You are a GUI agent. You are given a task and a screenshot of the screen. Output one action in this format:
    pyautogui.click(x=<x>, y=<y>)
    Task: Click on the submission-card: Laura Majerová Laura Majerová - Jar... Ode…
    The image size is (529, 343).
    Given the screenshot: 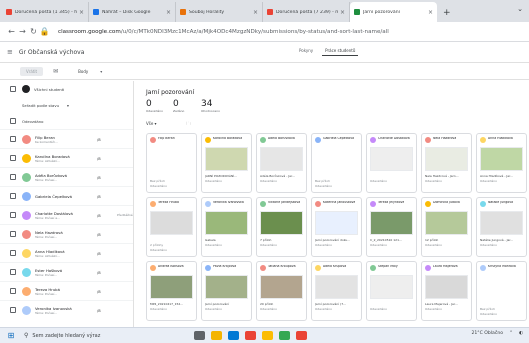 What is the action you would take?
    pyautogui.click(x=446, y=291)
    